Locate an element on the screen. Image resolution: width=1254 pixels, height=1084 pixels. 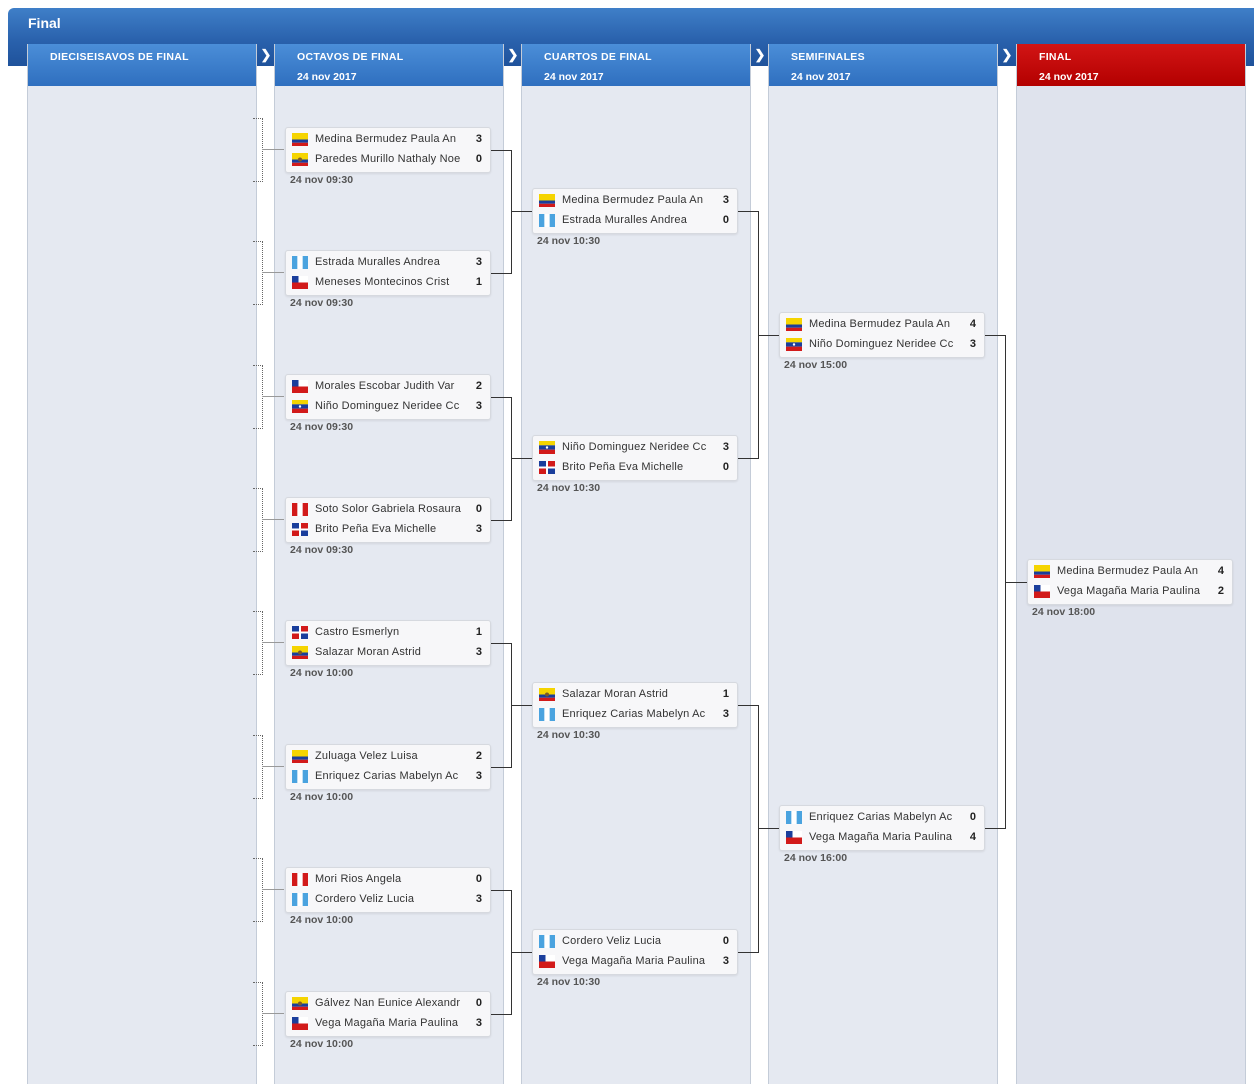
player-row: Estrada Muralles Andrea 3 is located at coordinates (388, 263).